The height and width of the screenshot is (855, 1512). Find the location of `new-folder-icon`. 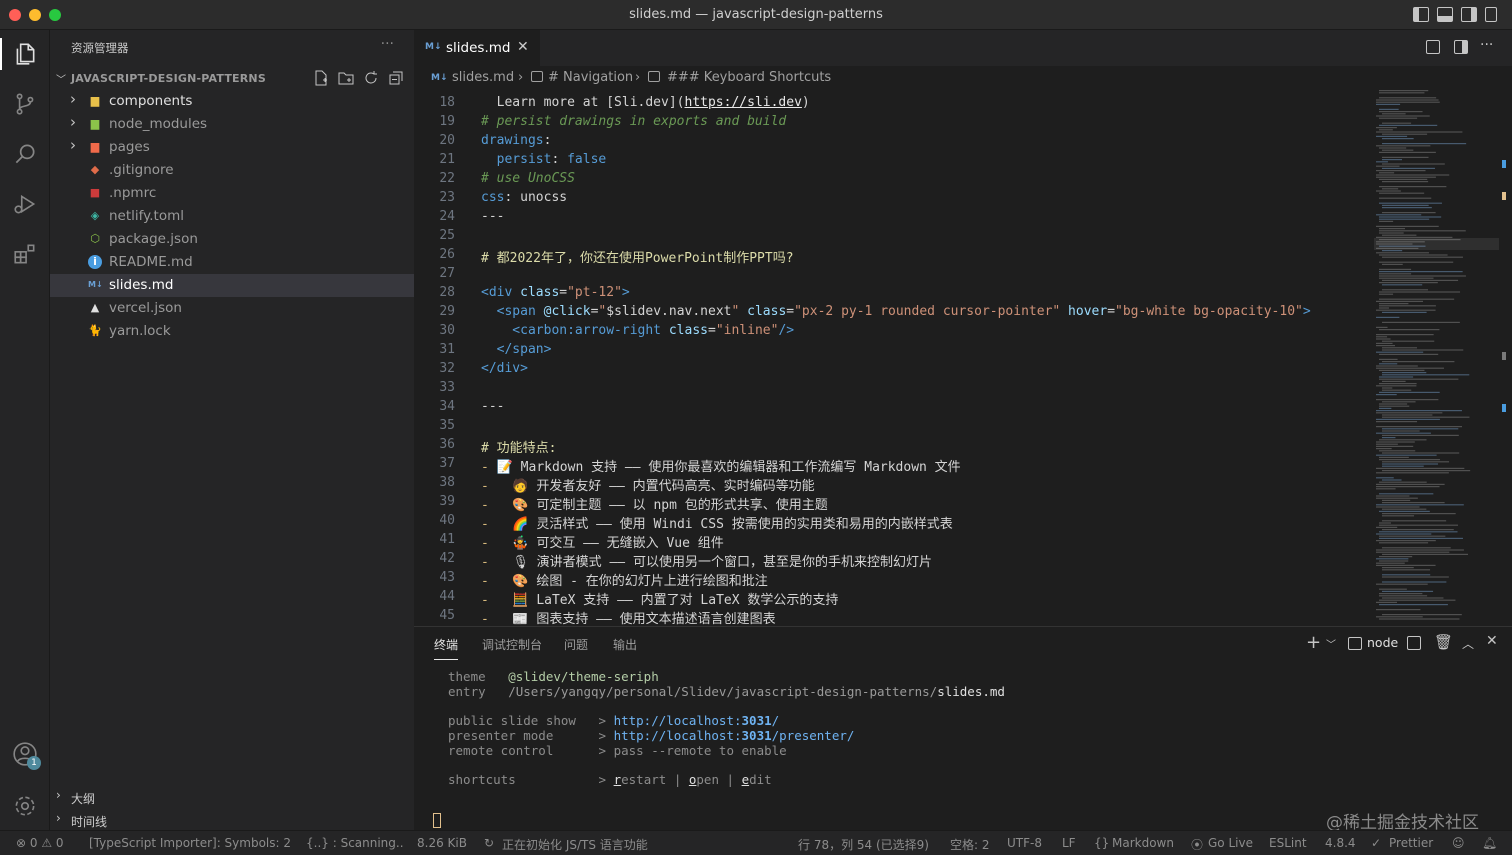

new-folder-icon is located at coordinates (346, 78).